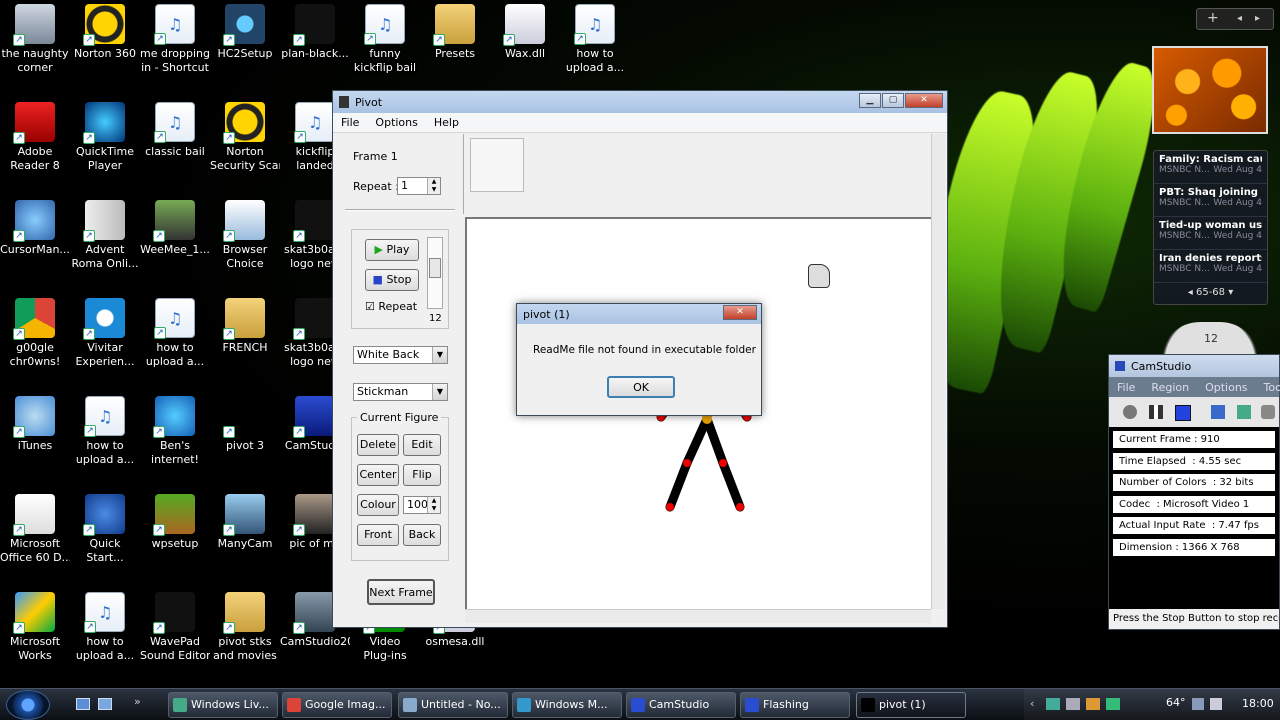  I want to click on cam-menu-tools: Tools, so click(1268, 387).